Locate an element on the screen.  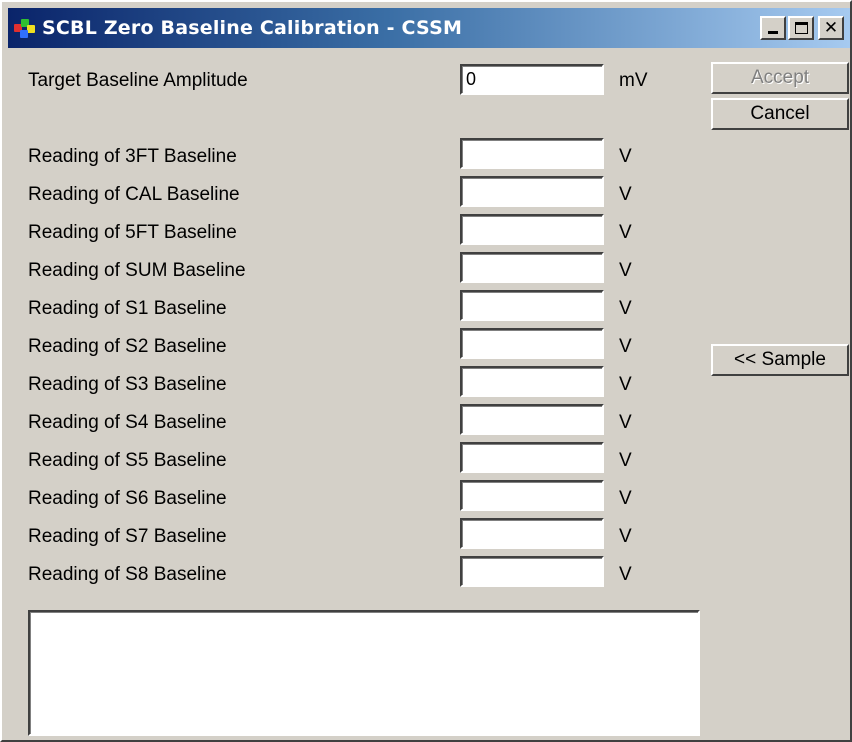
sample-button: << Sample is located at coordinates (780, 360).